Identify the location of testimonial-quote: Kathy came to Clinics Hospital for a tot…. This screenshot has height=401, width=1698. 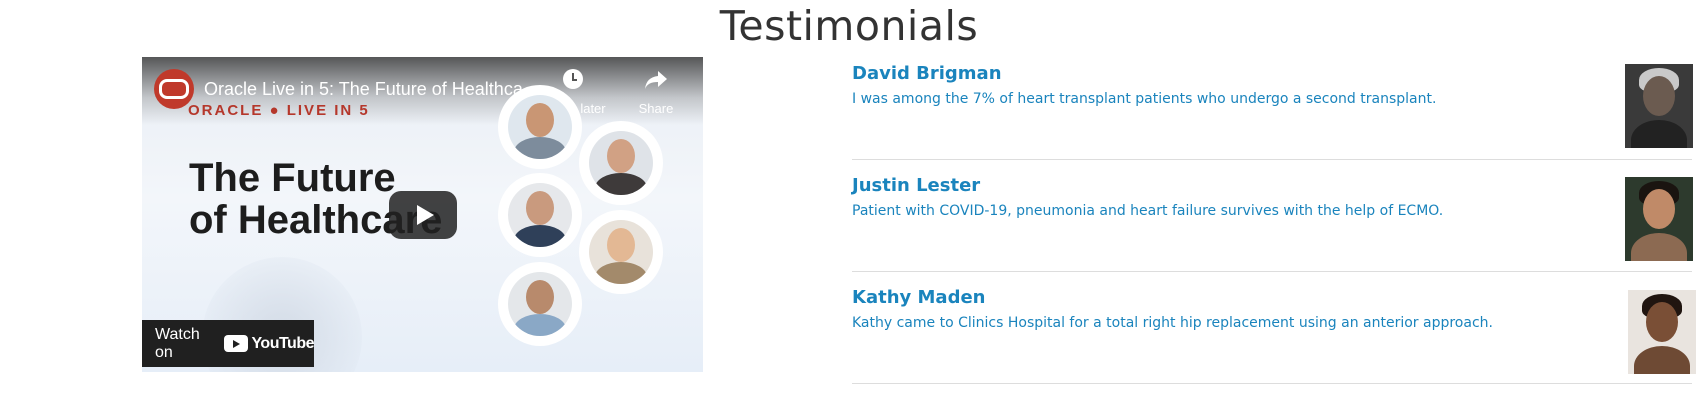
(1172, 323).